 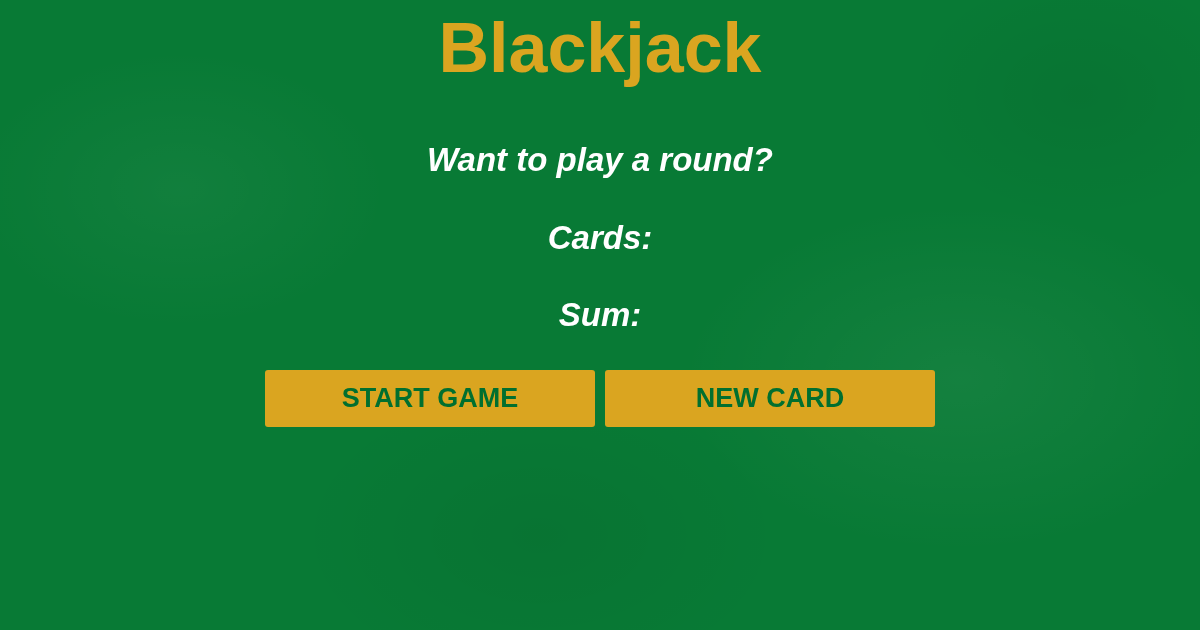 I want to click on cards-label: Cards:, so click(x=600, y=238).